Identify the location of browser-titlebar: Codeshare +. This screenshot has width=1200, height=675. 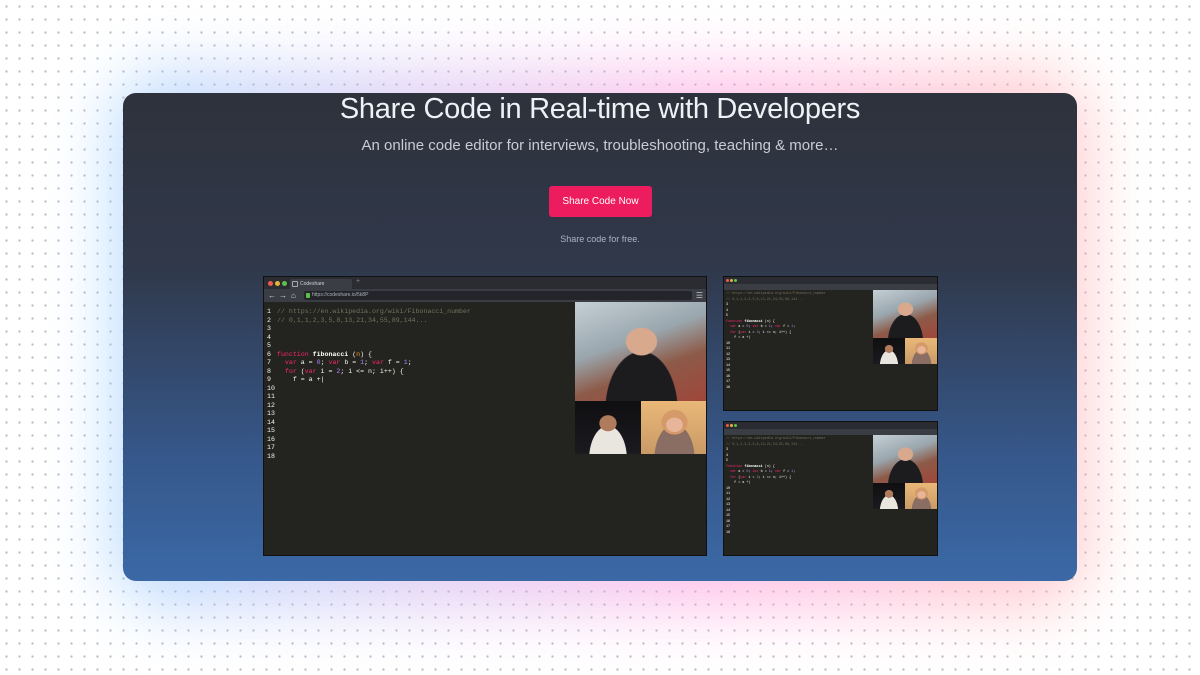
(485, 283).